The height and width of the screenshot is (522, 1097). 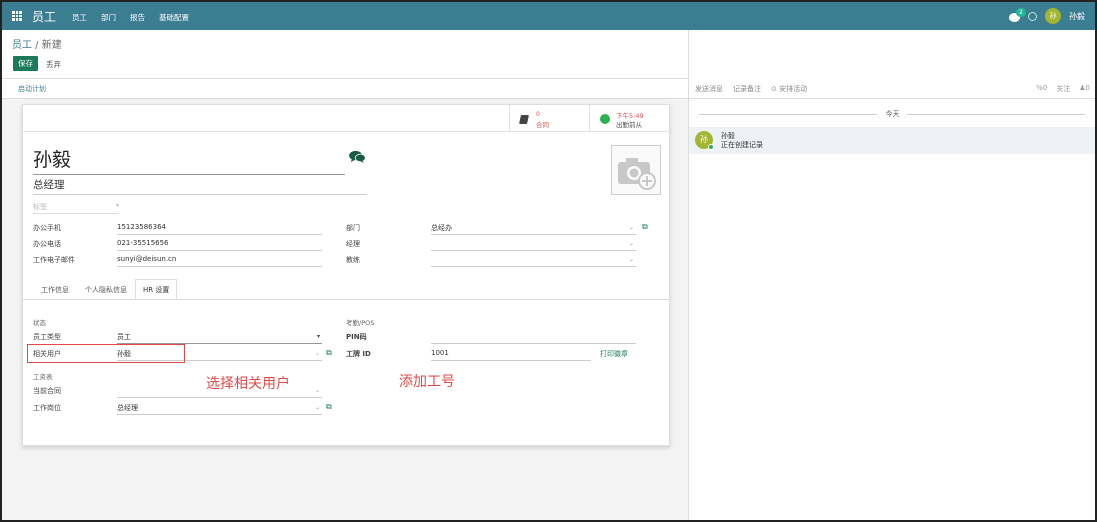 What do you see at coordinates (248, 384) in the screenshot?
I see `annotation-select-user: 选择相关用户` at bounding box center [248, 384].